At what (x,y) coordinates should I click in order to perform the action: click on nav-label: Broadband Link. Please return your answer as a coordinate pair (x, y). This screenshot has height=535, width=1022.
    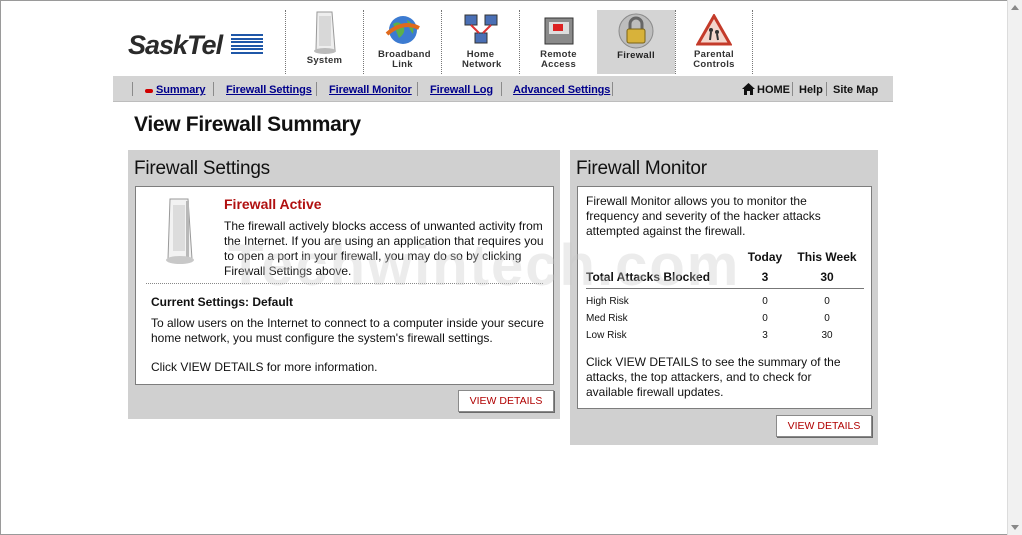
    Looking at the image, I should click on (404, 59).